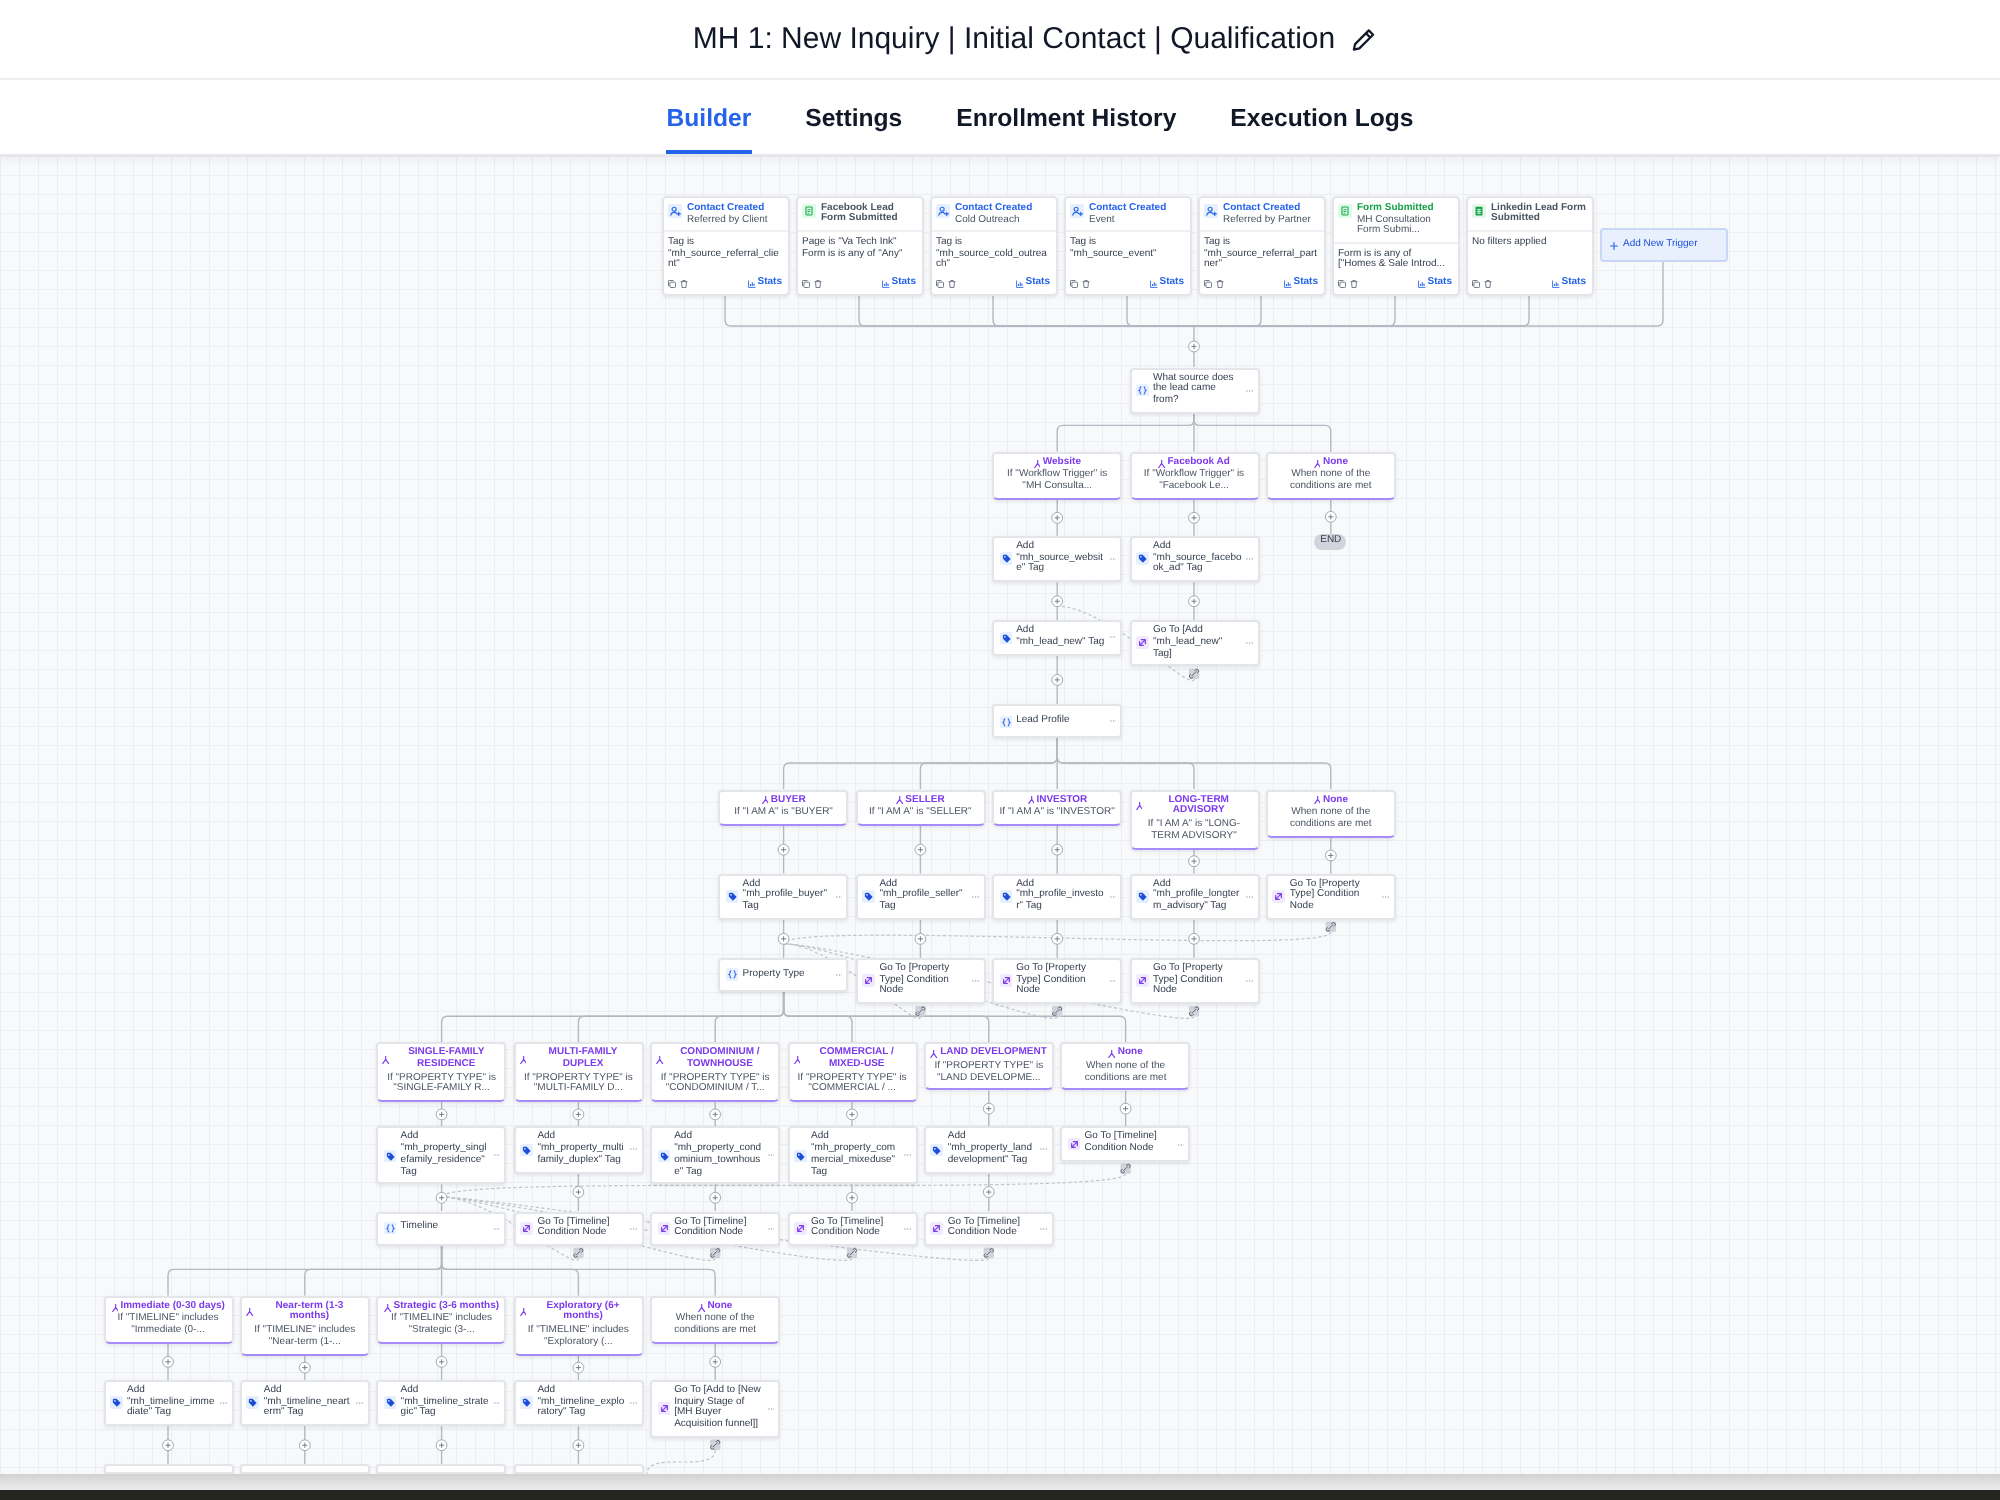  I want to click on sheet-icon, so click(1479, 210).